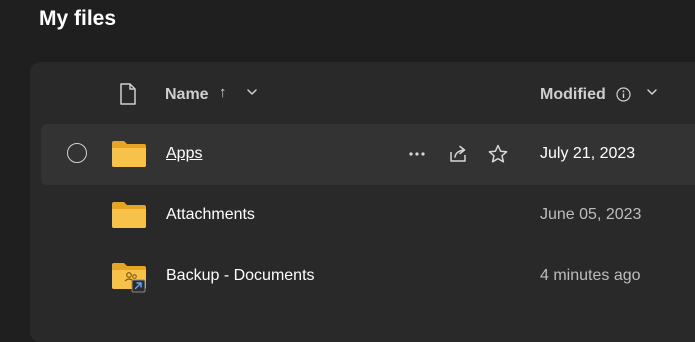 The image size is (695, 342). What do you see at coordinates (588, 153) in the screenshot?
I see `modified-date: July 21, 2023` at bounding box center [588, 153].